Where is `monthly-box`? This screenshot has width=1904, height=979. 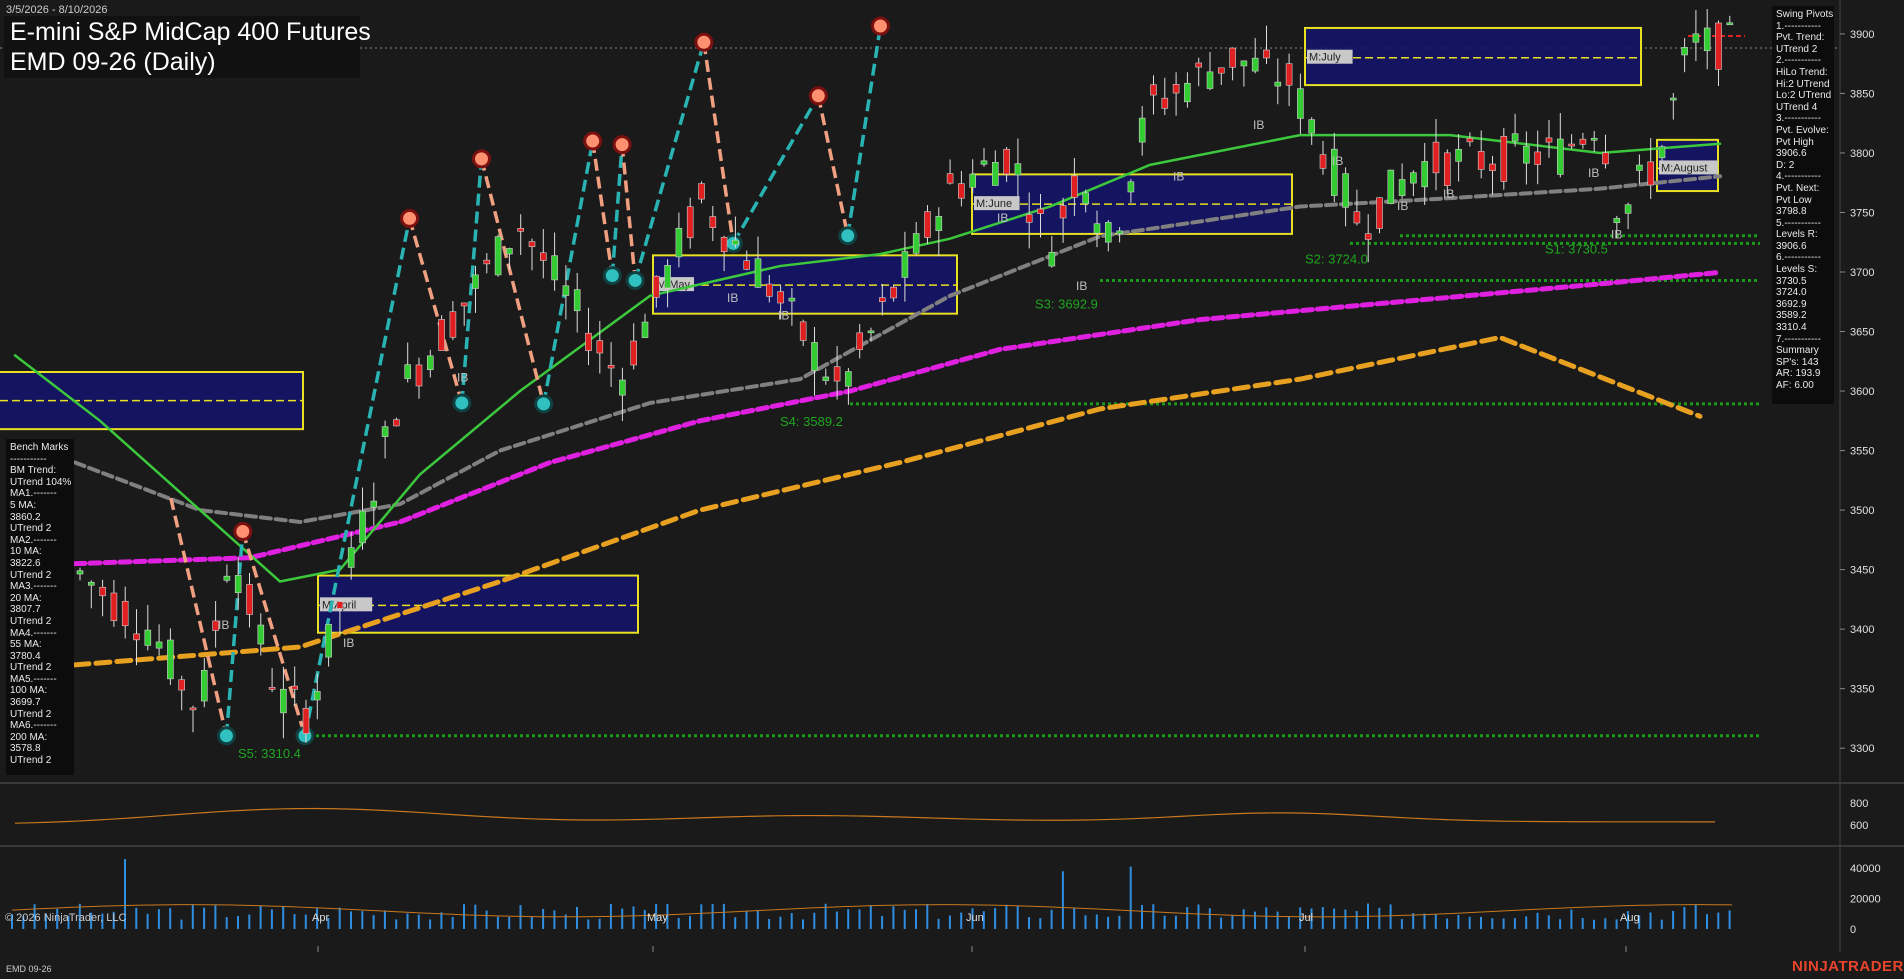 monthly-box is located at coordinates (1473, 56).